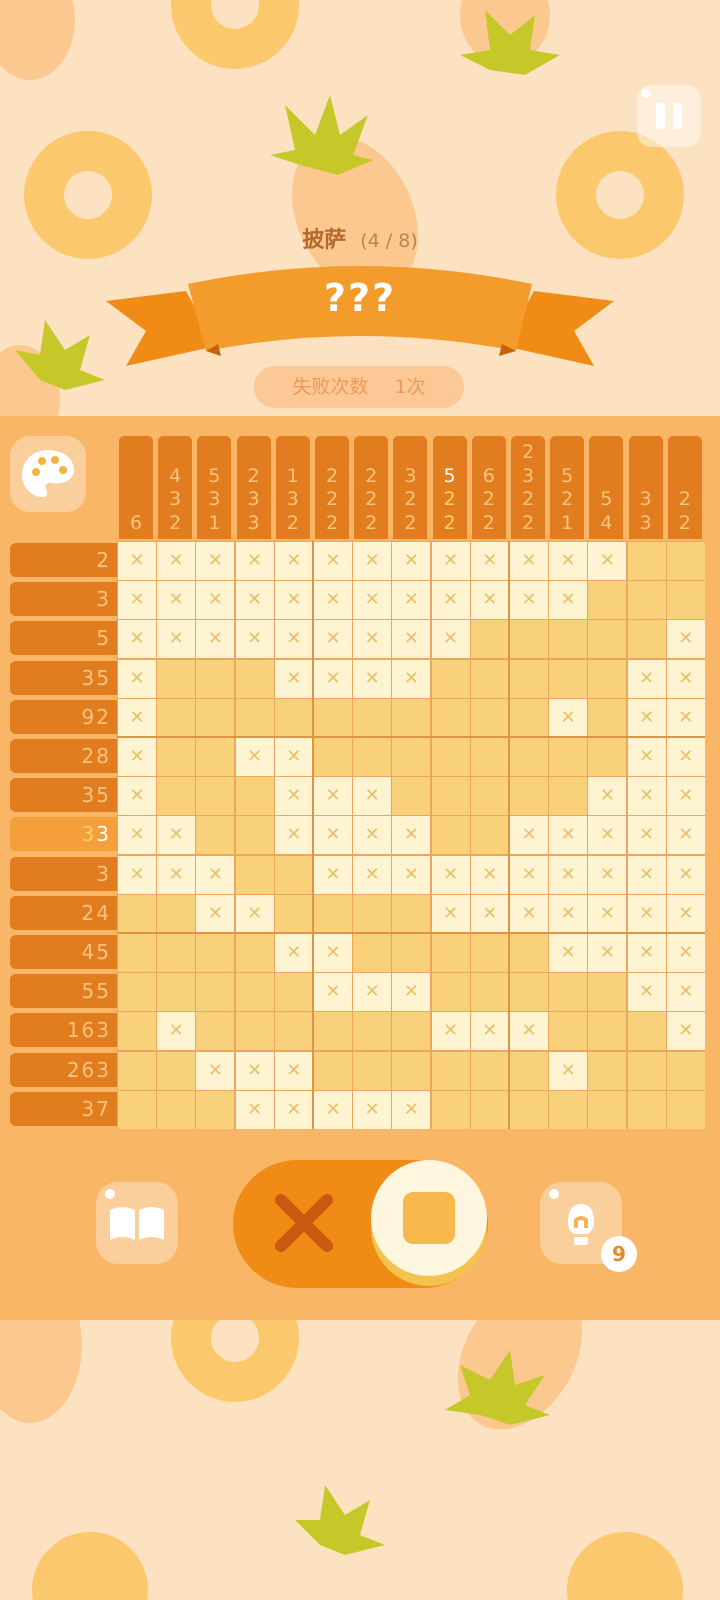  Describe the element at coordinates (304, 1223) in the screenshot. I see `cross-mode-icon` at that location.